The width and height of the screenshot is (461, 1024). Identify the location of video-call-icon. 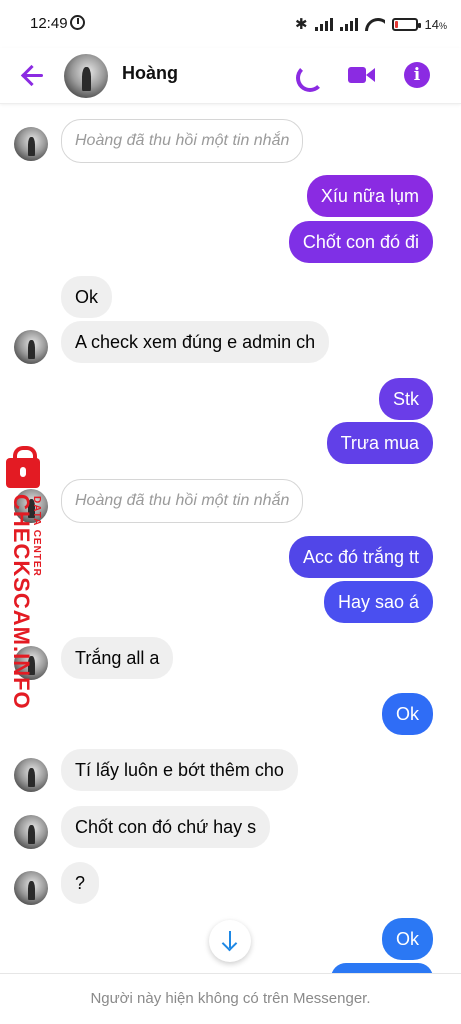
(361, 75).